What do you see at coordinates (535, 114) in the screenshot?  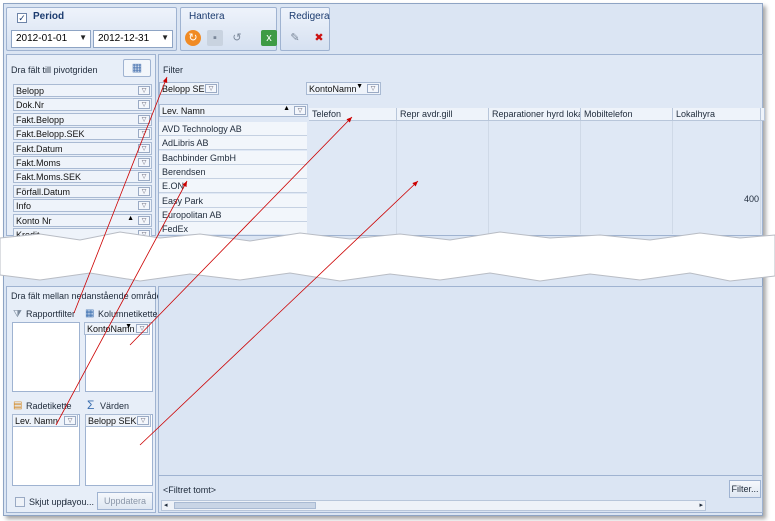 I see `column-header: Reparationer hyrd lokal` at bounding box center [535, 114].